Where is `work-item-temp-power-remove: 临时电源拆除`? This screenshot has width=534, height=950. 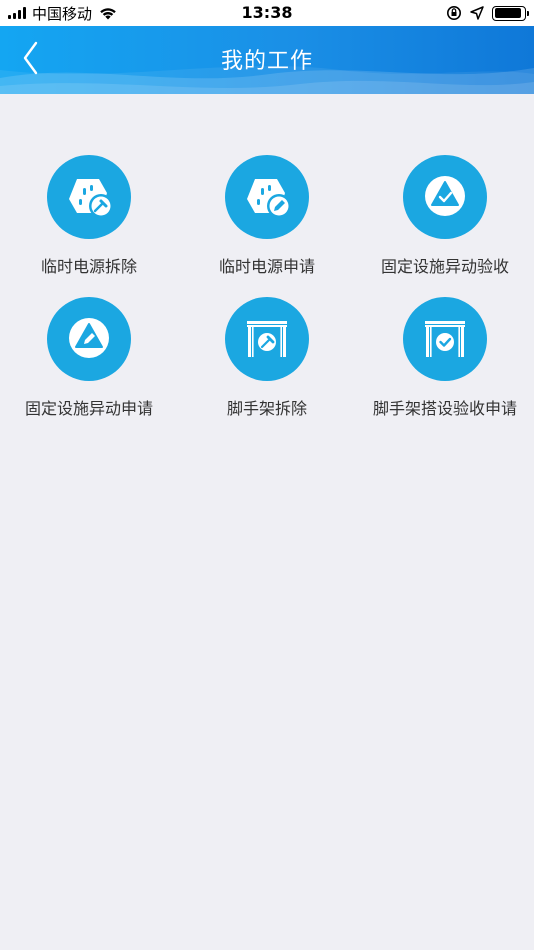
work-item-temp-power-remove: 临时电源拆除 is located at coordinates (89, 220).